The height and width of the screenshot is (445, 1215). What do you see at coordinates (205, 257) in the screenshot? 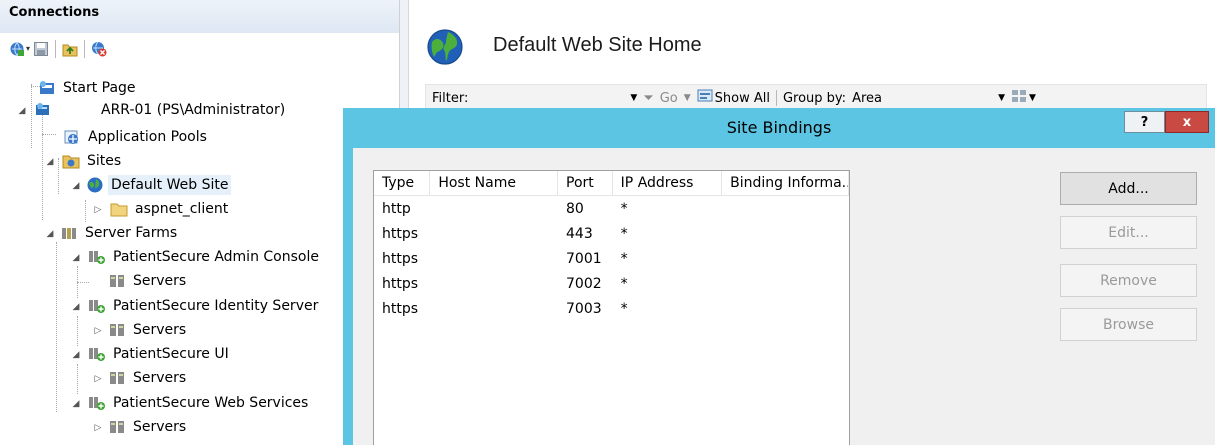
I see `tree-item-farm-admin-console: PatientSecure Admin Console` at bounding box center [205, 257].